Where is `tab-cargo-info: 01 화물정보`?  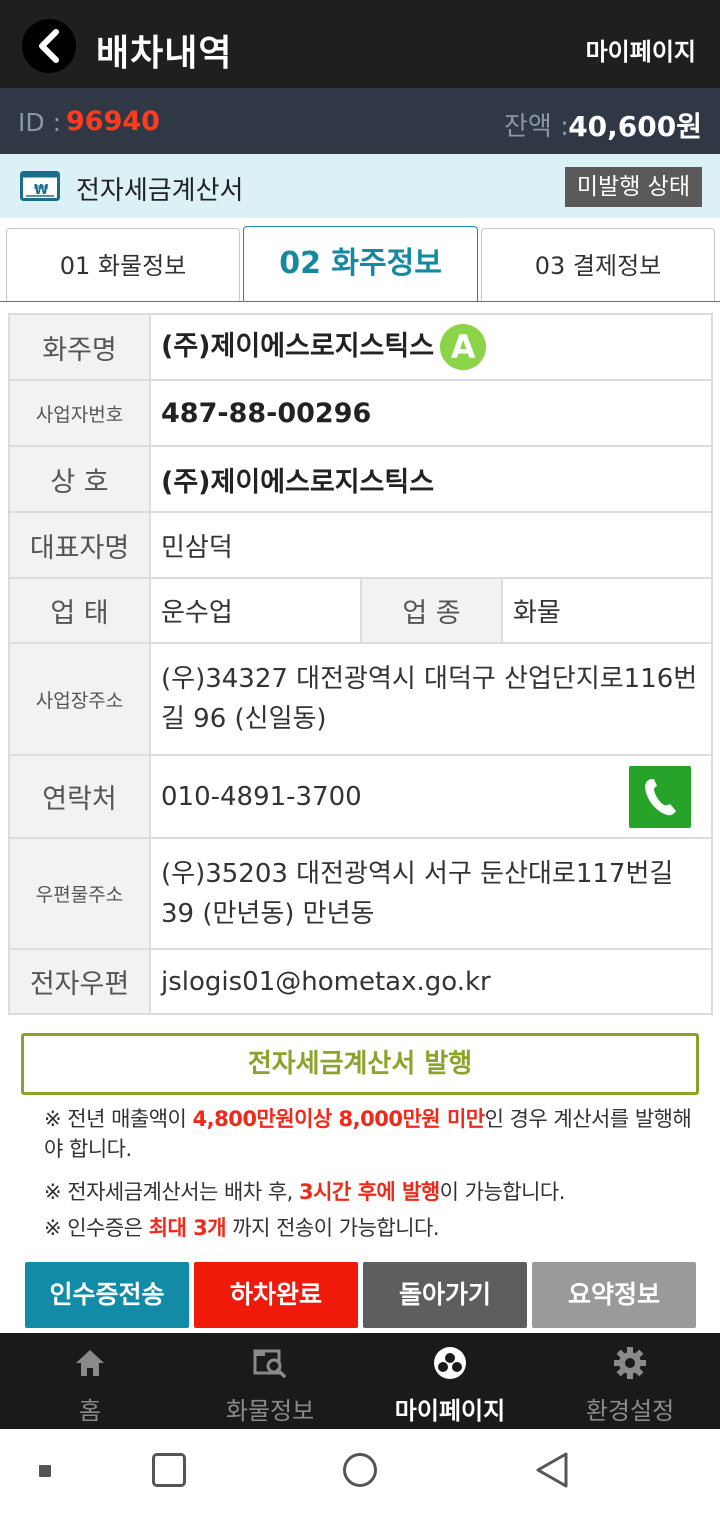 tab-cargo-info: 01 화물정보 is located at coordinates (123, 265).